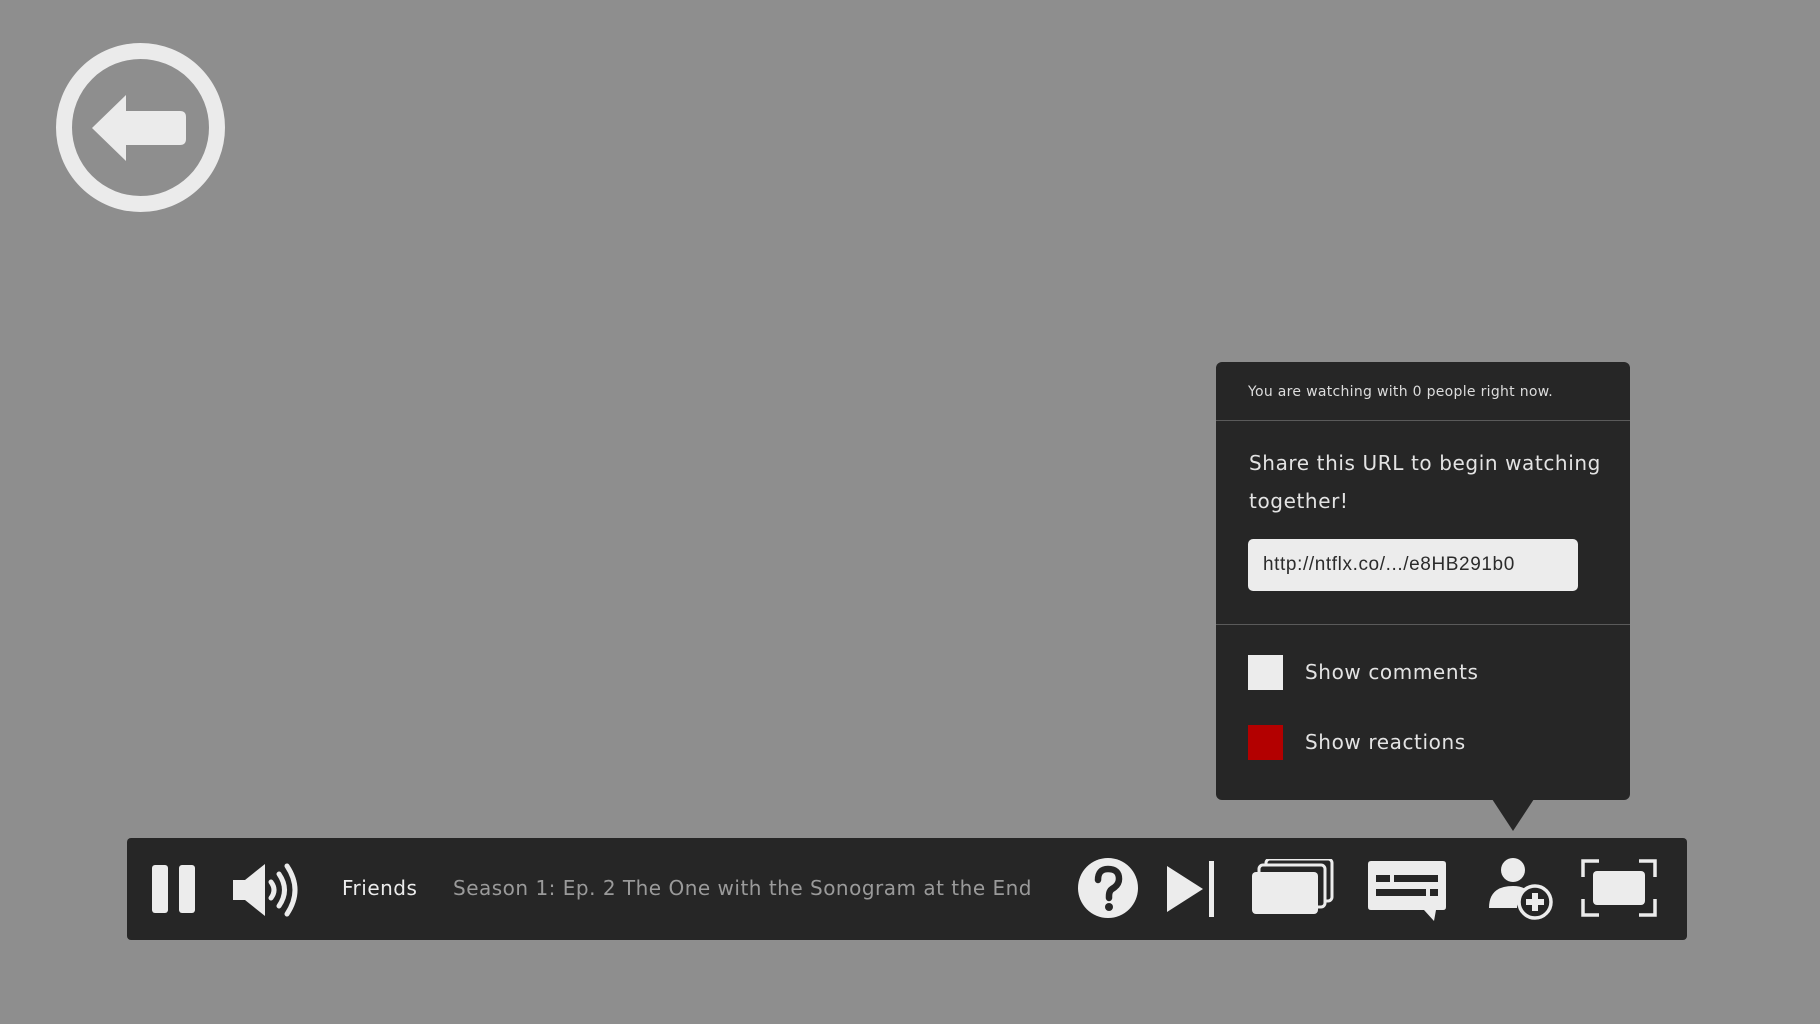 The width and height of the screenshot is (1820, 1024). Describe the element at coordinates (1265, 742) in the screenshot. I see `show-reactions-checkbox` at that location.